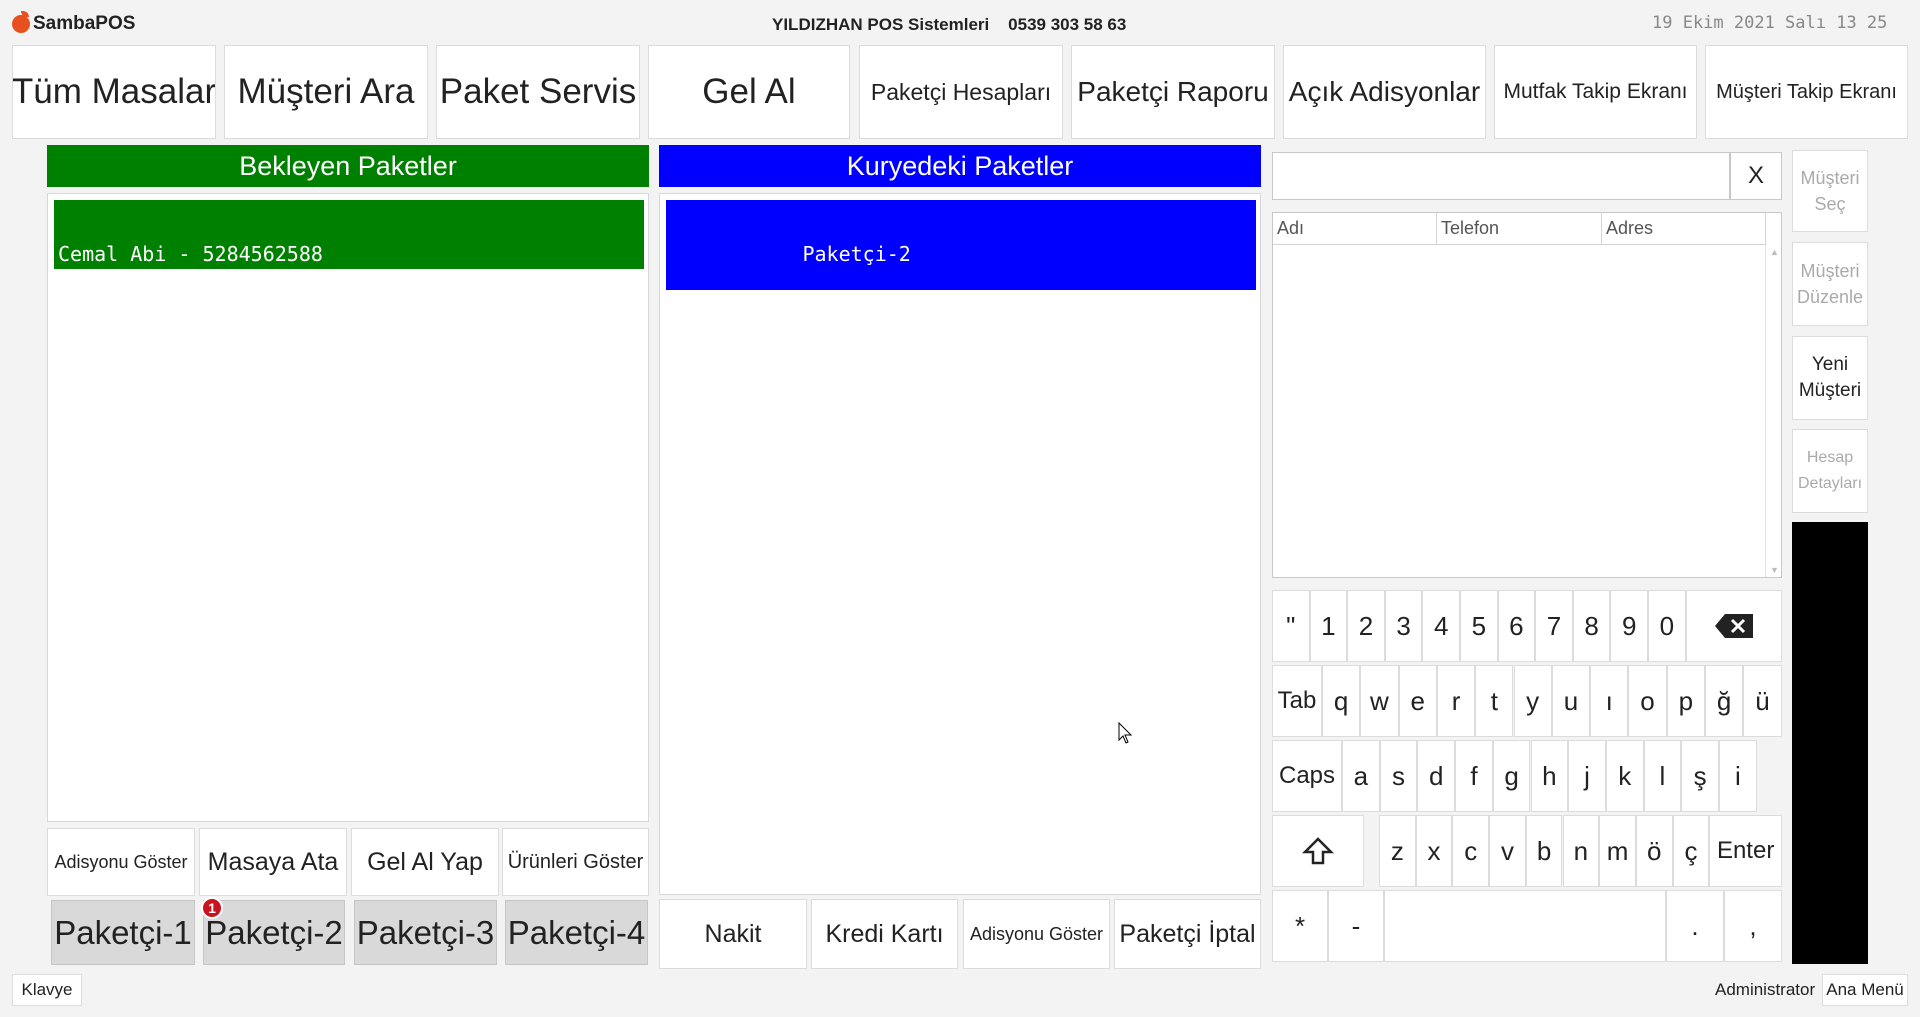  What do you see at coordinates (1617, 851) in the screenshot?
I see `key-m: m` at bounding box center [1617, 851].